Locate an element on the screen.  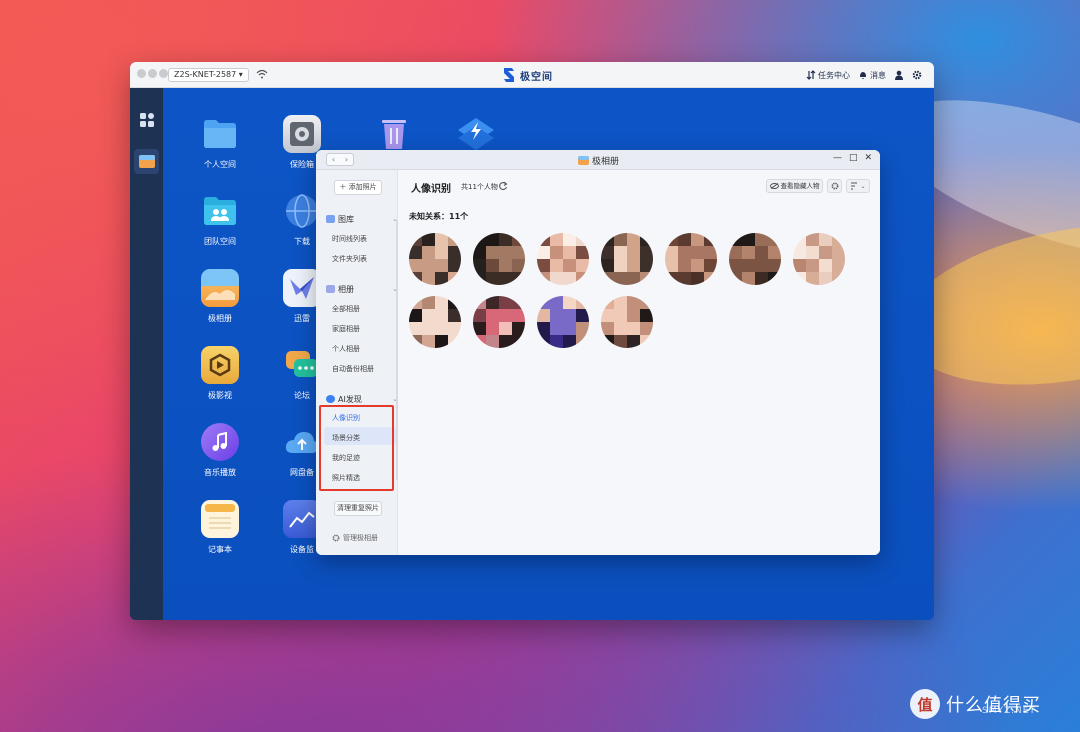
app-music: 音乐播放 is located at coordinates (220, 450).